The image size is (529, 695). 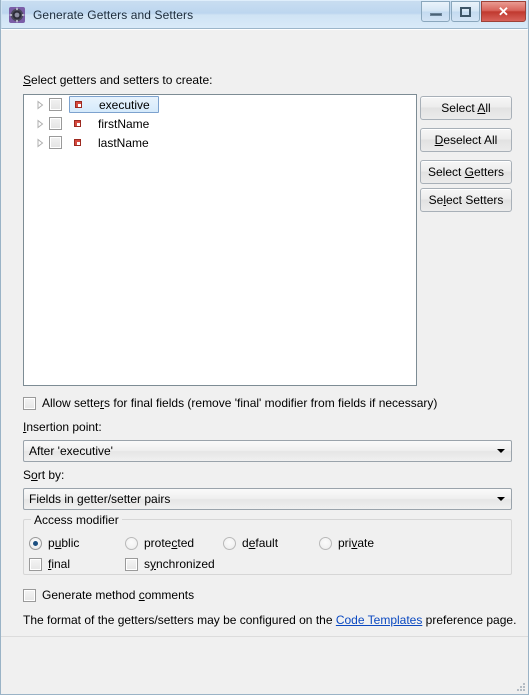 I want to click on final-checkbox, so click(x=35, y=564).